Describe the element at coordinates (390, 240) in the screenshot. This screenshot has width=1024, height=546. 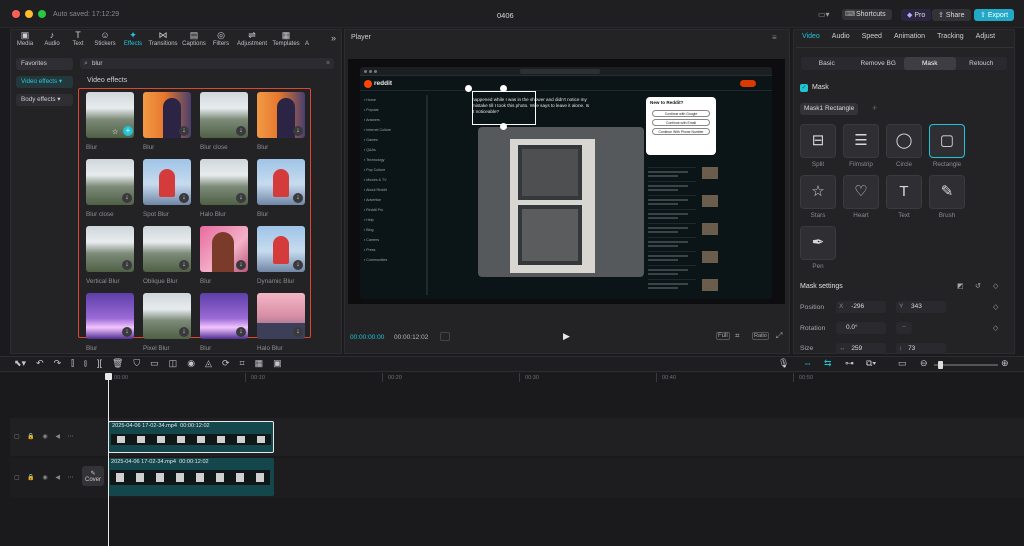
I see `reddit-nav-item: ▪ Careers` at that location.